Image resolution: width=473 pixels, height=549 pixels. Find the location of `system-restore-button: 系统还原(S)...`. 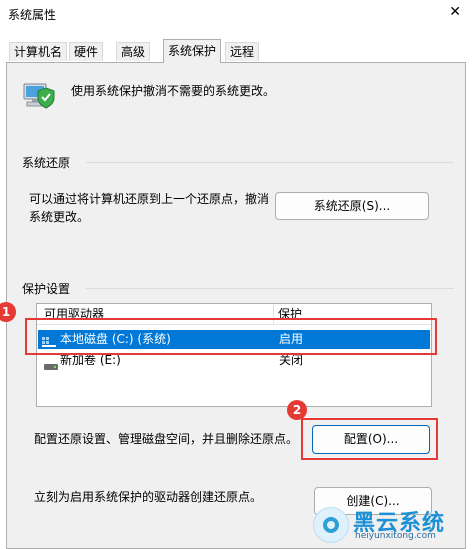

system-restore-button: 系统还原(S)... is located at coordinates (352, 206).